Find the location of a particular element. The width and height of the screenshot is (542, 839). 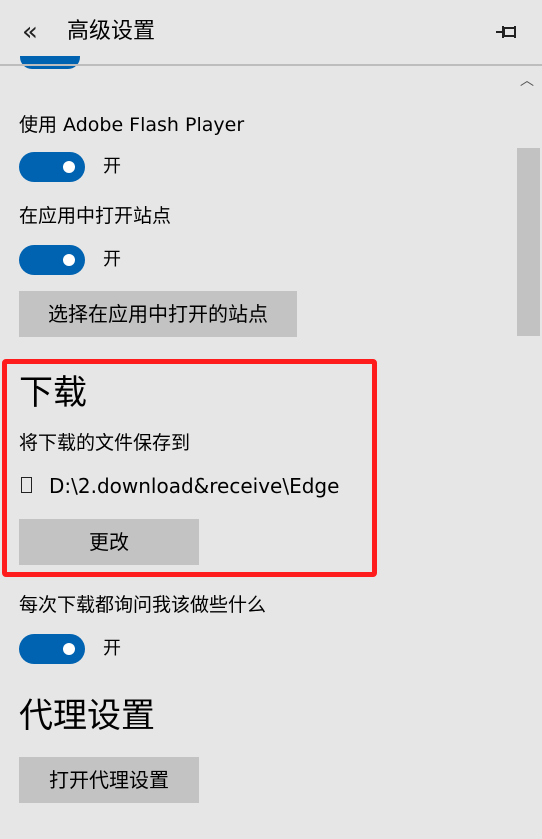

flash-label: 使用 Adobe Flash Player is located at coordinates (132, 125).